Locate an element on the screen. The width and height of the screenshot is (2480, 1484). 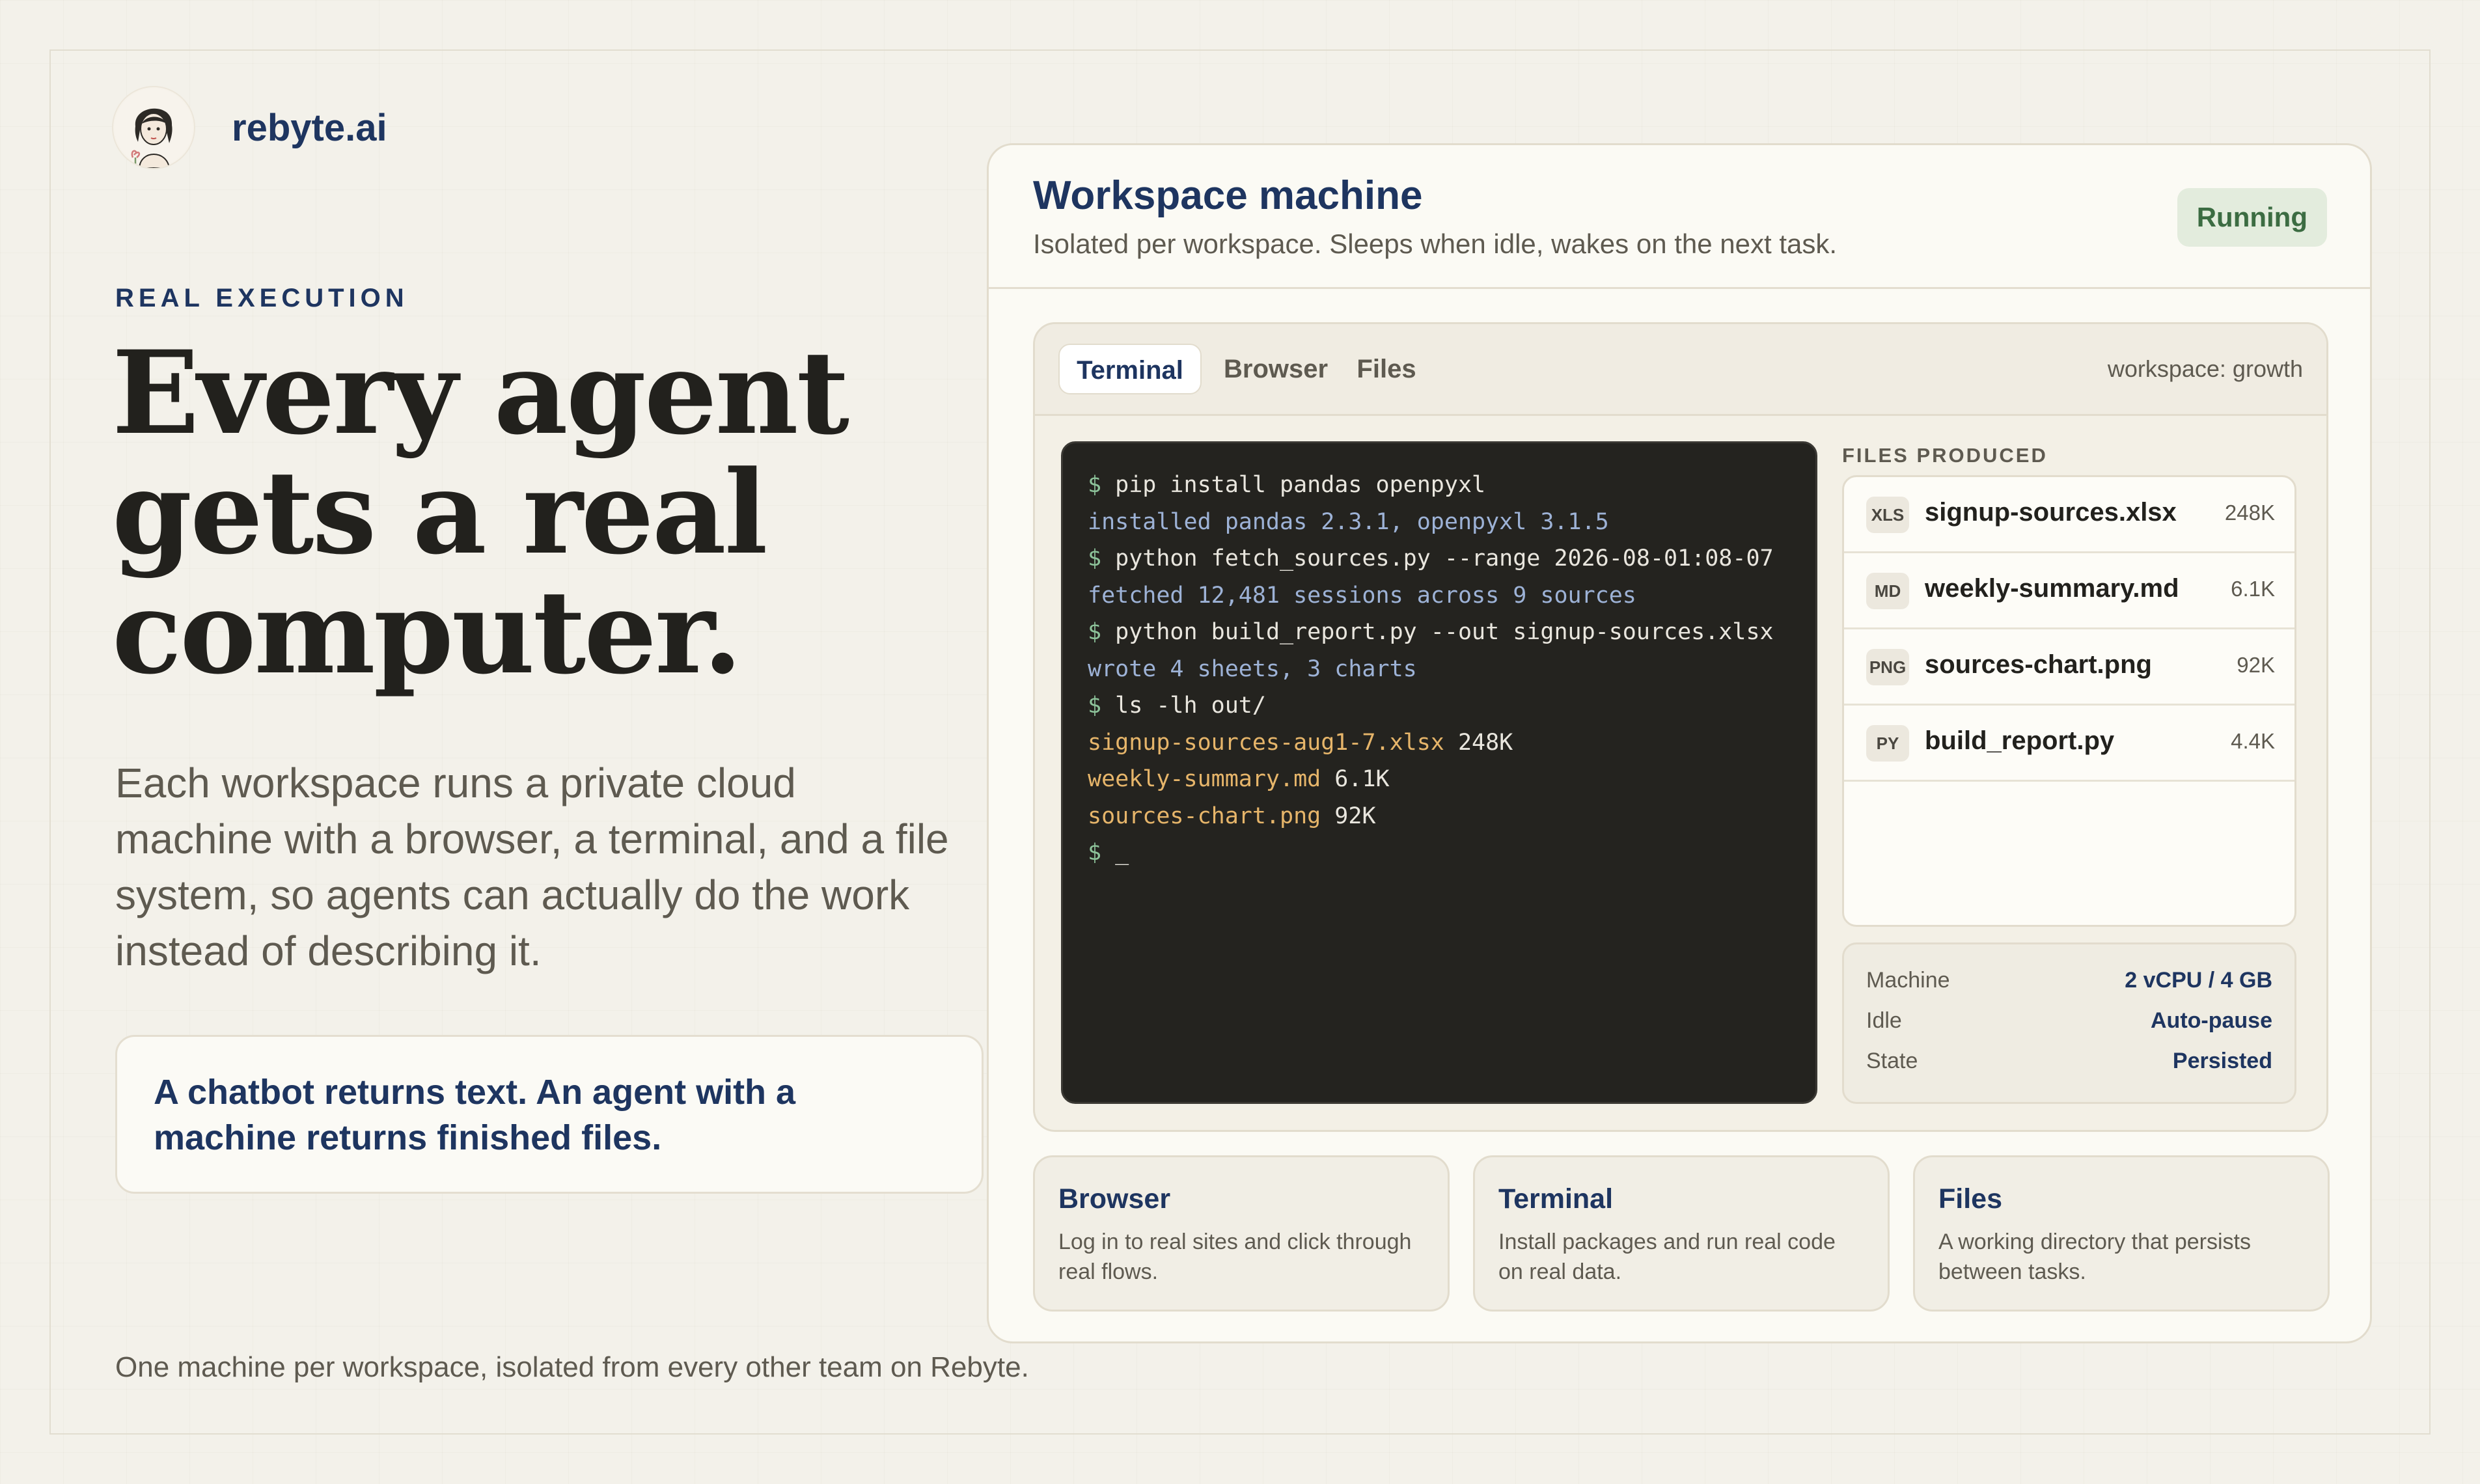
terminal-line: sources-chart.png 92K is located at coordinates (1440, 816).